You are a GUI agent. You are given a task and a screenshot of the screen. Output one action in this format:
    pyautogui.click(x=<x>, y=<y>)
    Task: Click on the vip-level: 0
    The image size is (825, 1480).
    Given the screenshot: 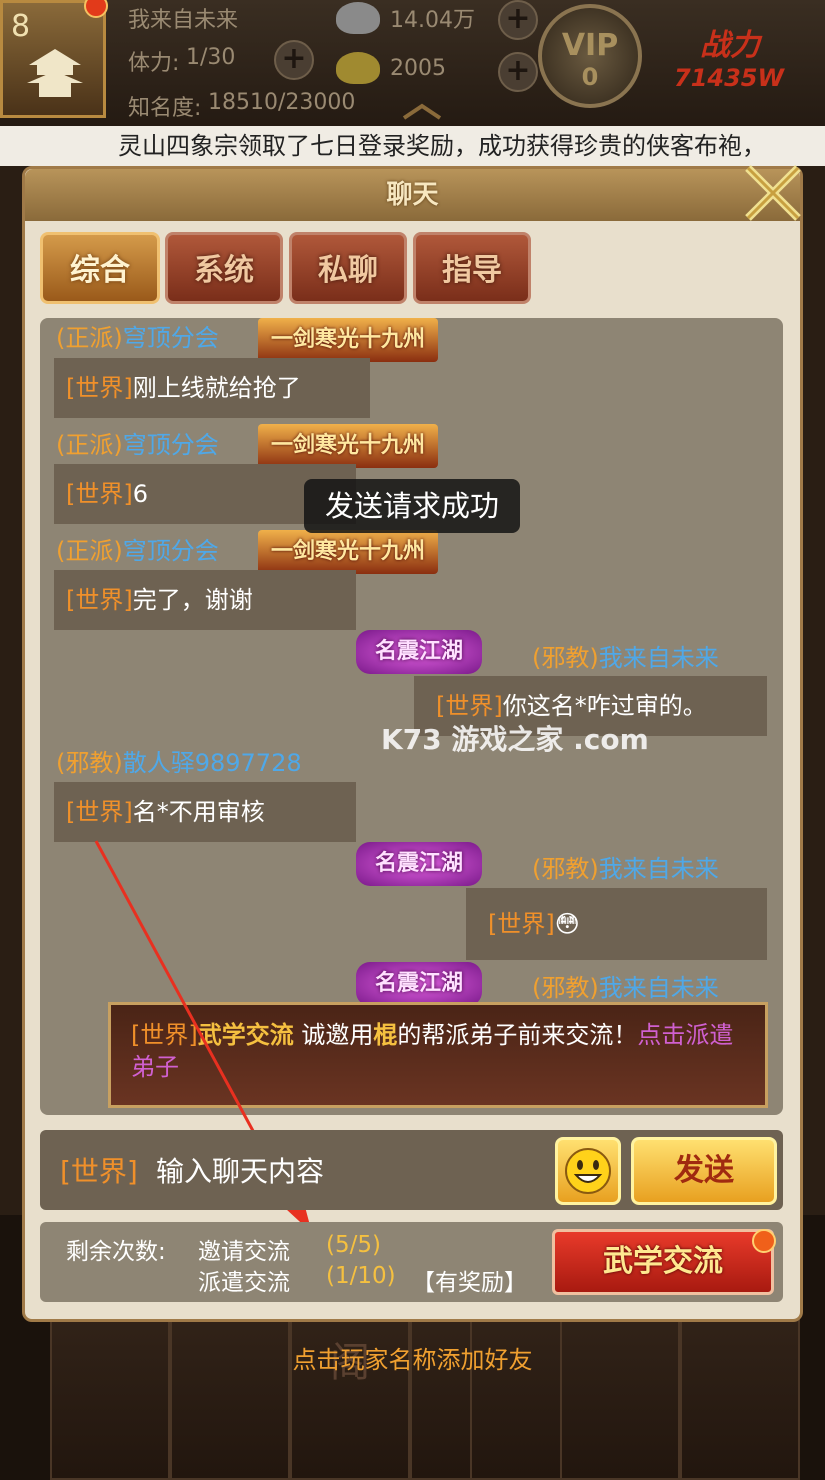 What is the action you would take?
    pyautogui.click(x=590, y=77)
    